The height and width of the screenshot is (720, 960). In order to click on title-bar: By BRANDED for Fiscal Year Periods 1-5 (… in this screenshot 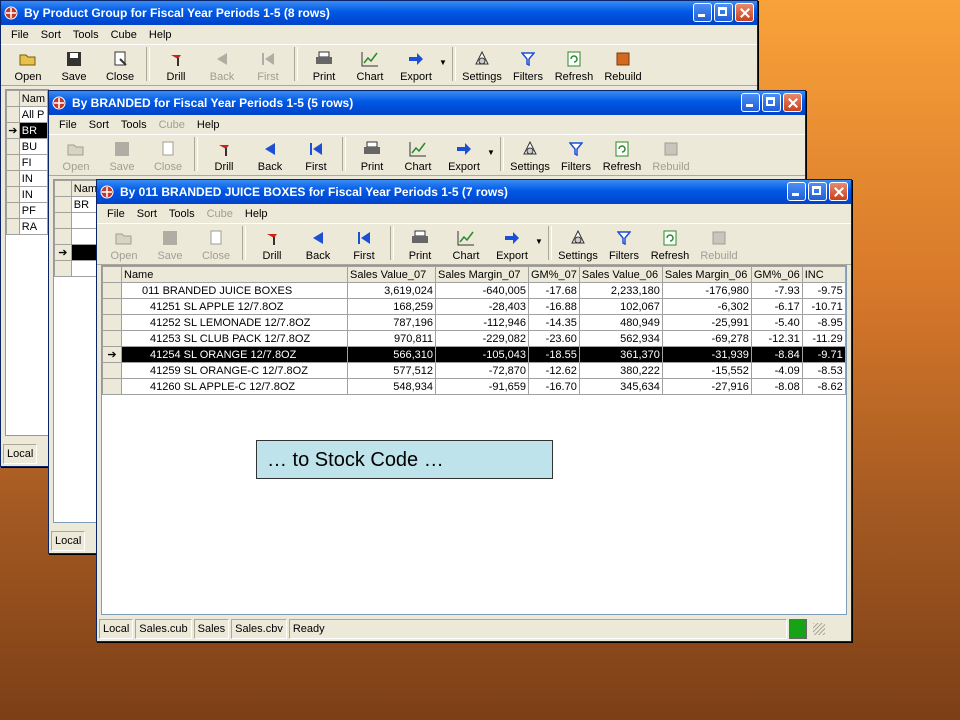, I will do `click(427, 103)`.